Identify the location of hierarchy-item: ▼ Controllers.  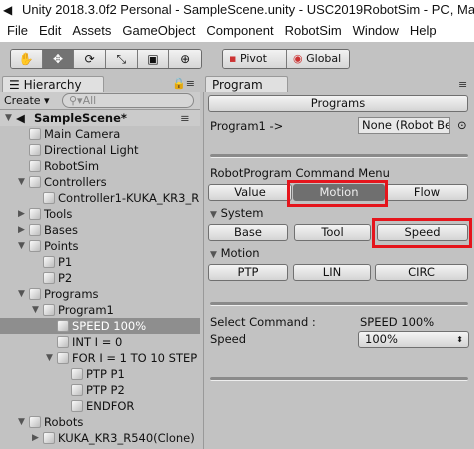
(100, 182).